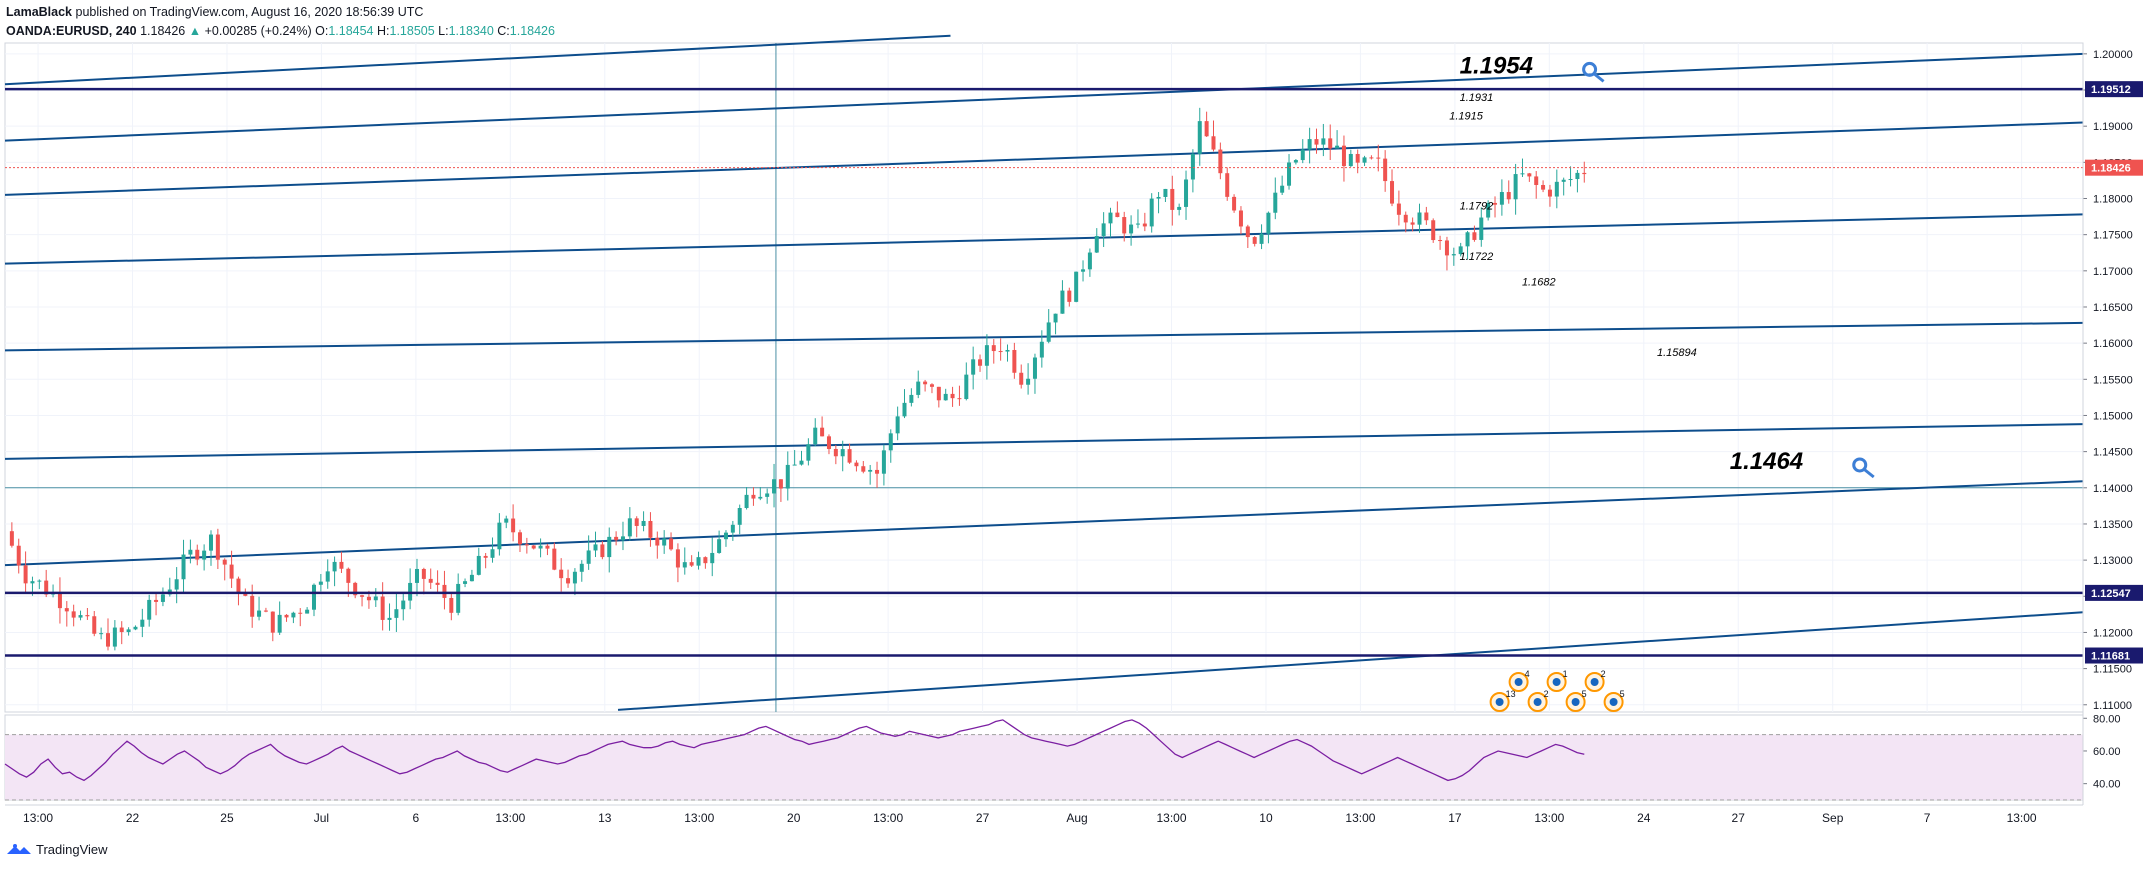 The height and width of the screenshot is (870, 2151). Describe the element at coordinates (72, 849) in the screenshot. I see `brand-name: TradingView` at that location.